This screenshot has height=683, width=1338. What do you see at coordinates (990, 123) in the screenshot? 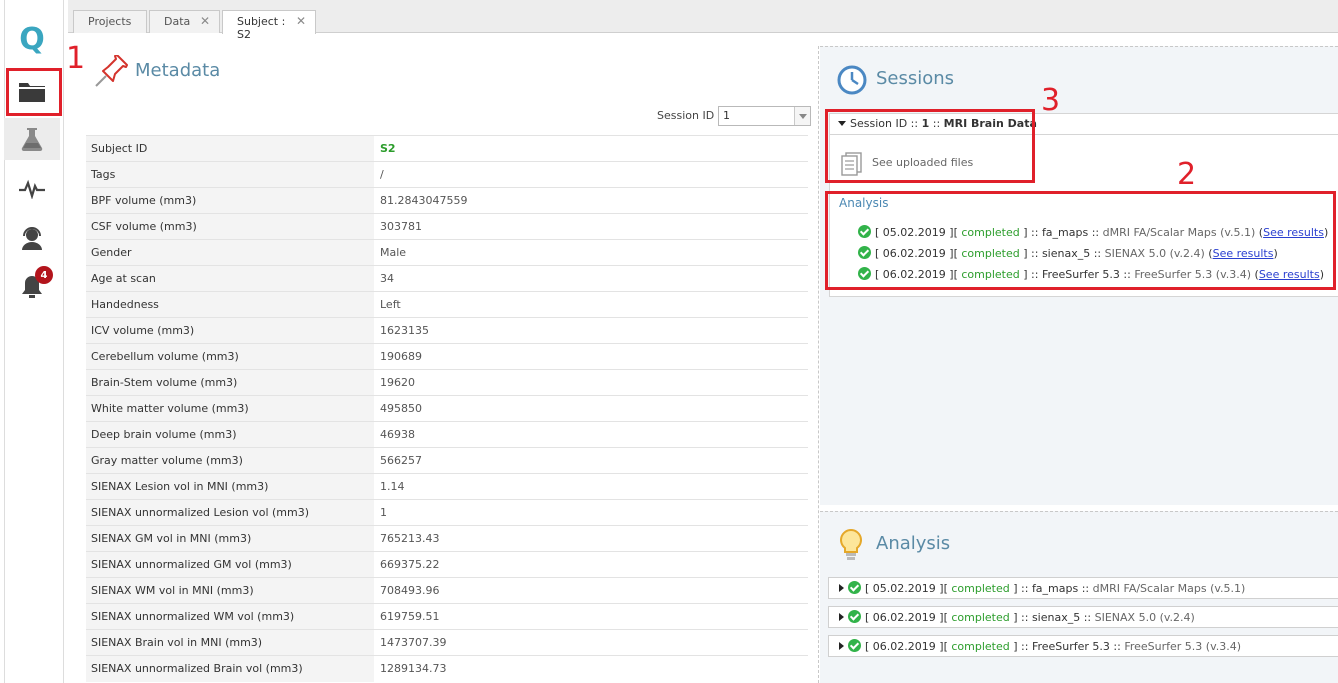
I see `session-header-name: MRI Brain Data` at bounding box center [990, 123].